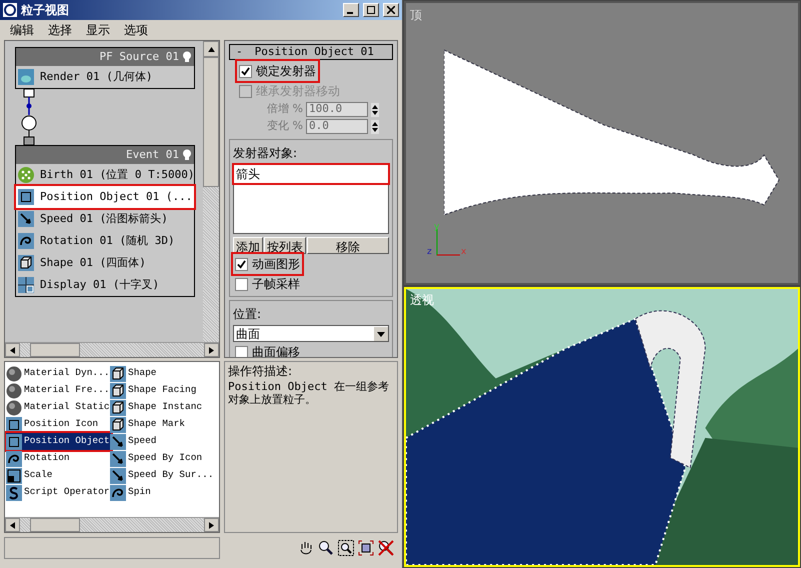 This screenshot has height=568, width=801. I want to click on maximize-button, so click(371, 10).